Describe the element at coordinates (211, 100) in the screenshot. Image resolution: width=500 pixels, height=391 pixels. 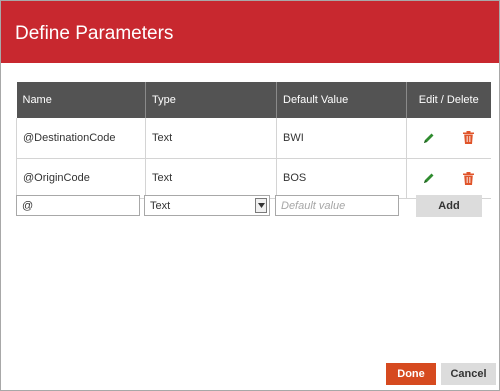
I see `column-header-type: Type` at that location.